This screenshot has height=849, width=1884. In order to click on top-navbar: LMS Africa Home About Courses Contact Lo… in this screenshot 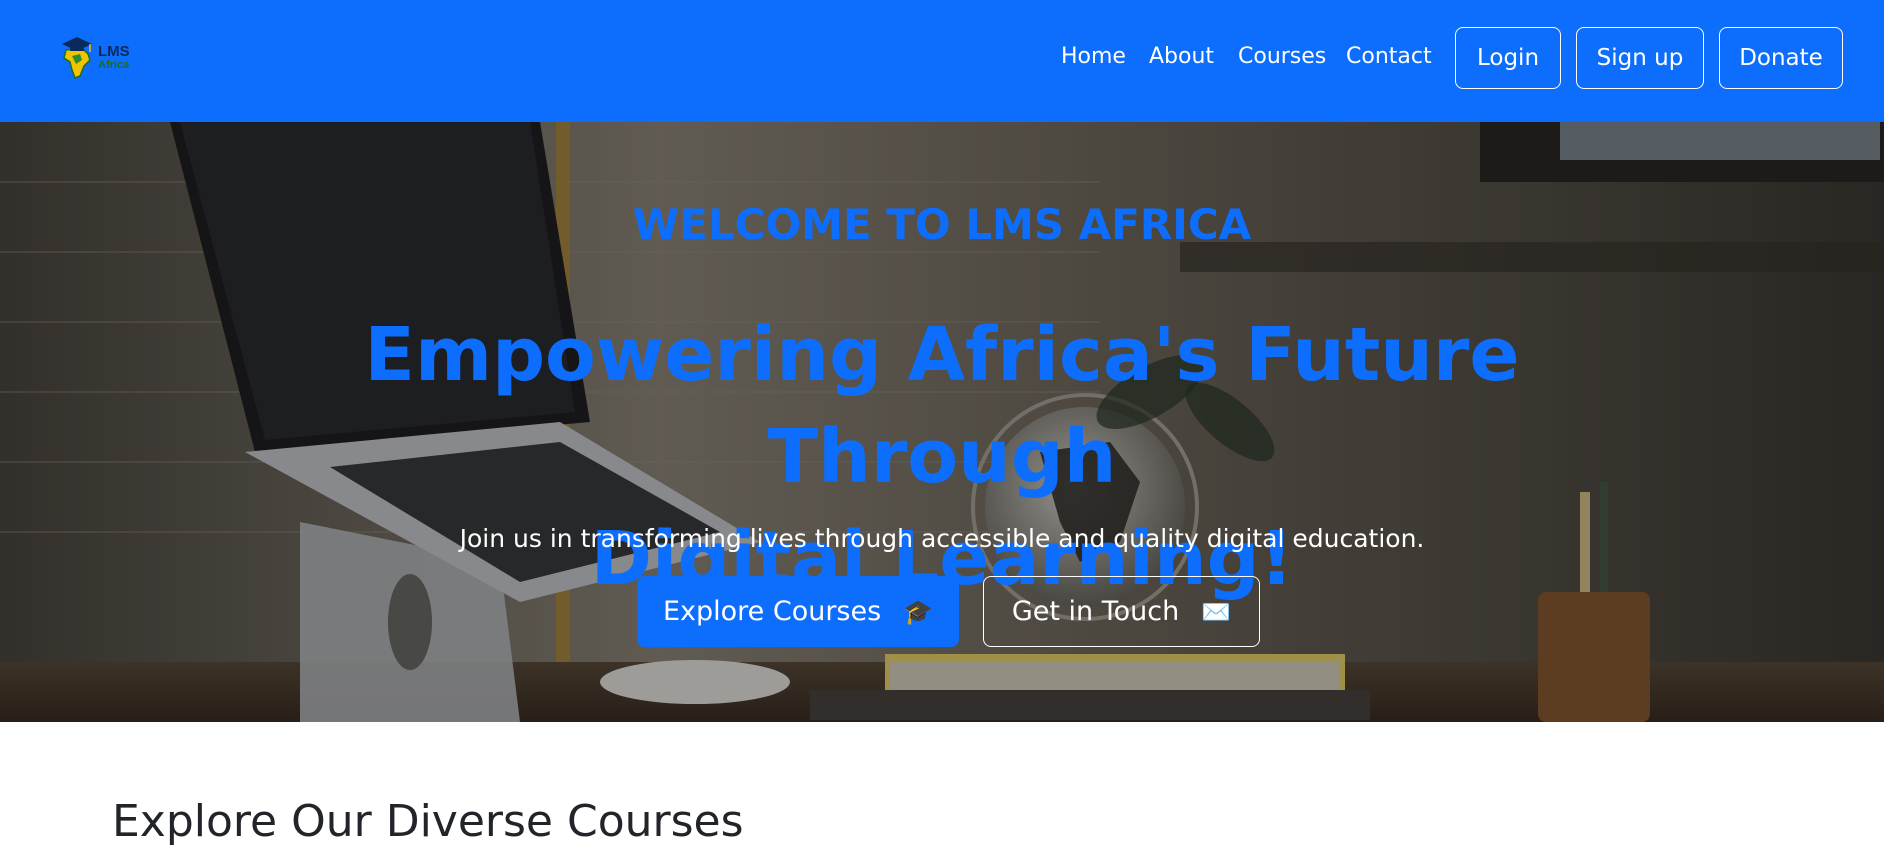, I will do `click(942, 61)`.